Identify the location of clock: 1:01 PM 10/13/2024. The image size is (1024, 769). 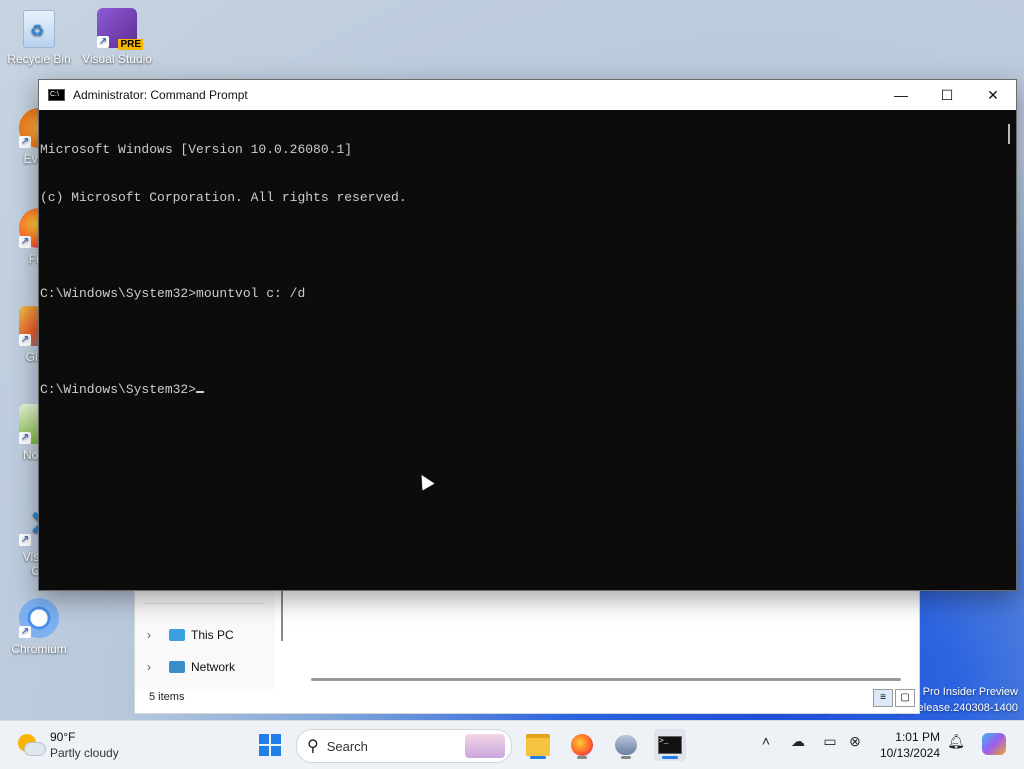
(907, 745).